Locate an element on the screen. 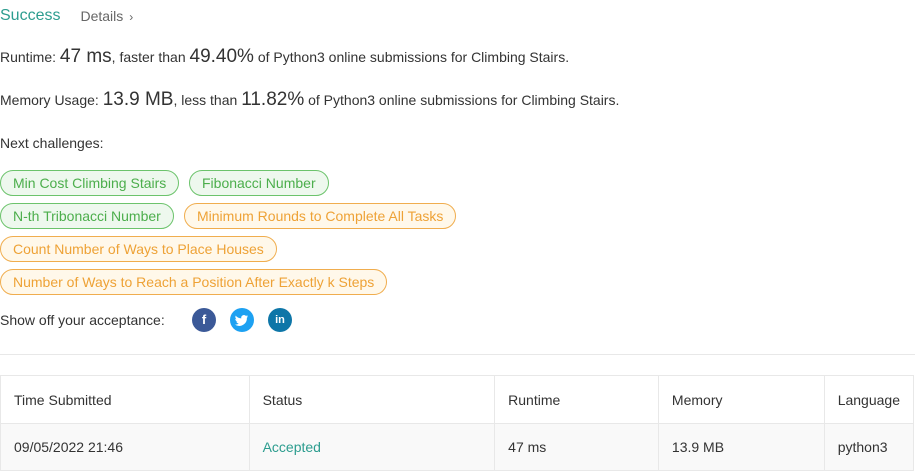 The height and width of the screenshot is (474, 915). cell-status-link: Accepted is located at coordinates (372, 447).